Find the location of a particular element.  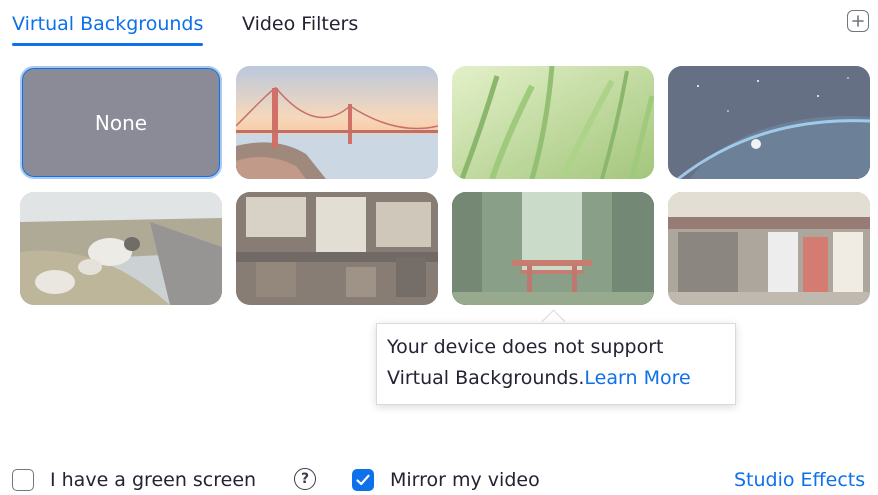

tooltip-line-2-text: Virtual Backgrounds. is located at coordinates (486, 378).